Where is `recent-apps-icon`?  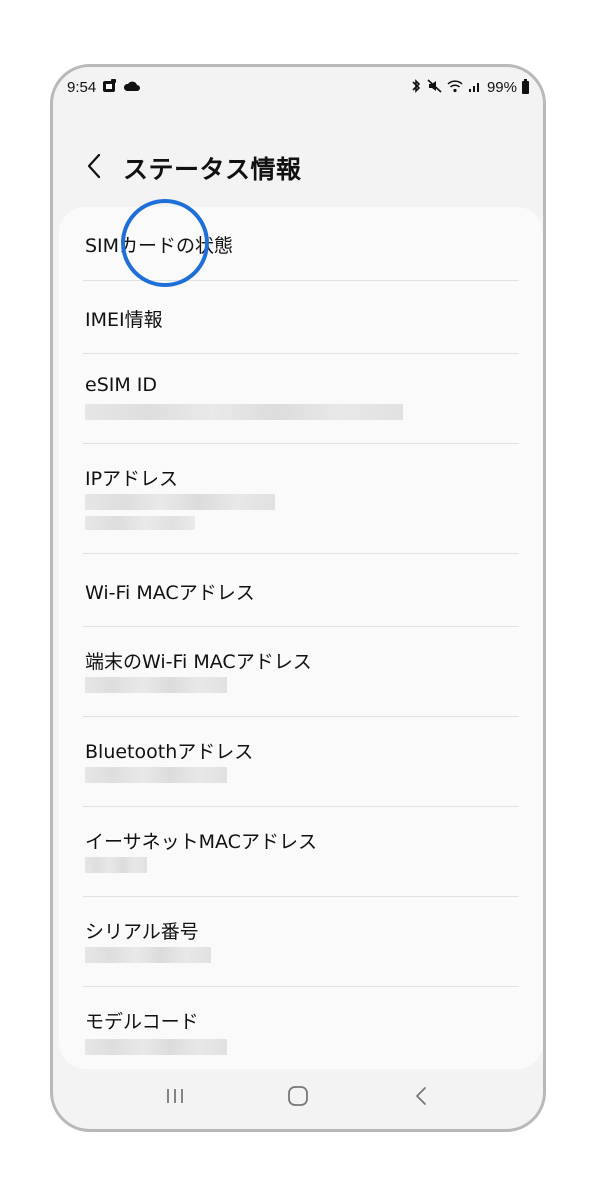
recent-apps-icon is located at coordinates (175, 1098).